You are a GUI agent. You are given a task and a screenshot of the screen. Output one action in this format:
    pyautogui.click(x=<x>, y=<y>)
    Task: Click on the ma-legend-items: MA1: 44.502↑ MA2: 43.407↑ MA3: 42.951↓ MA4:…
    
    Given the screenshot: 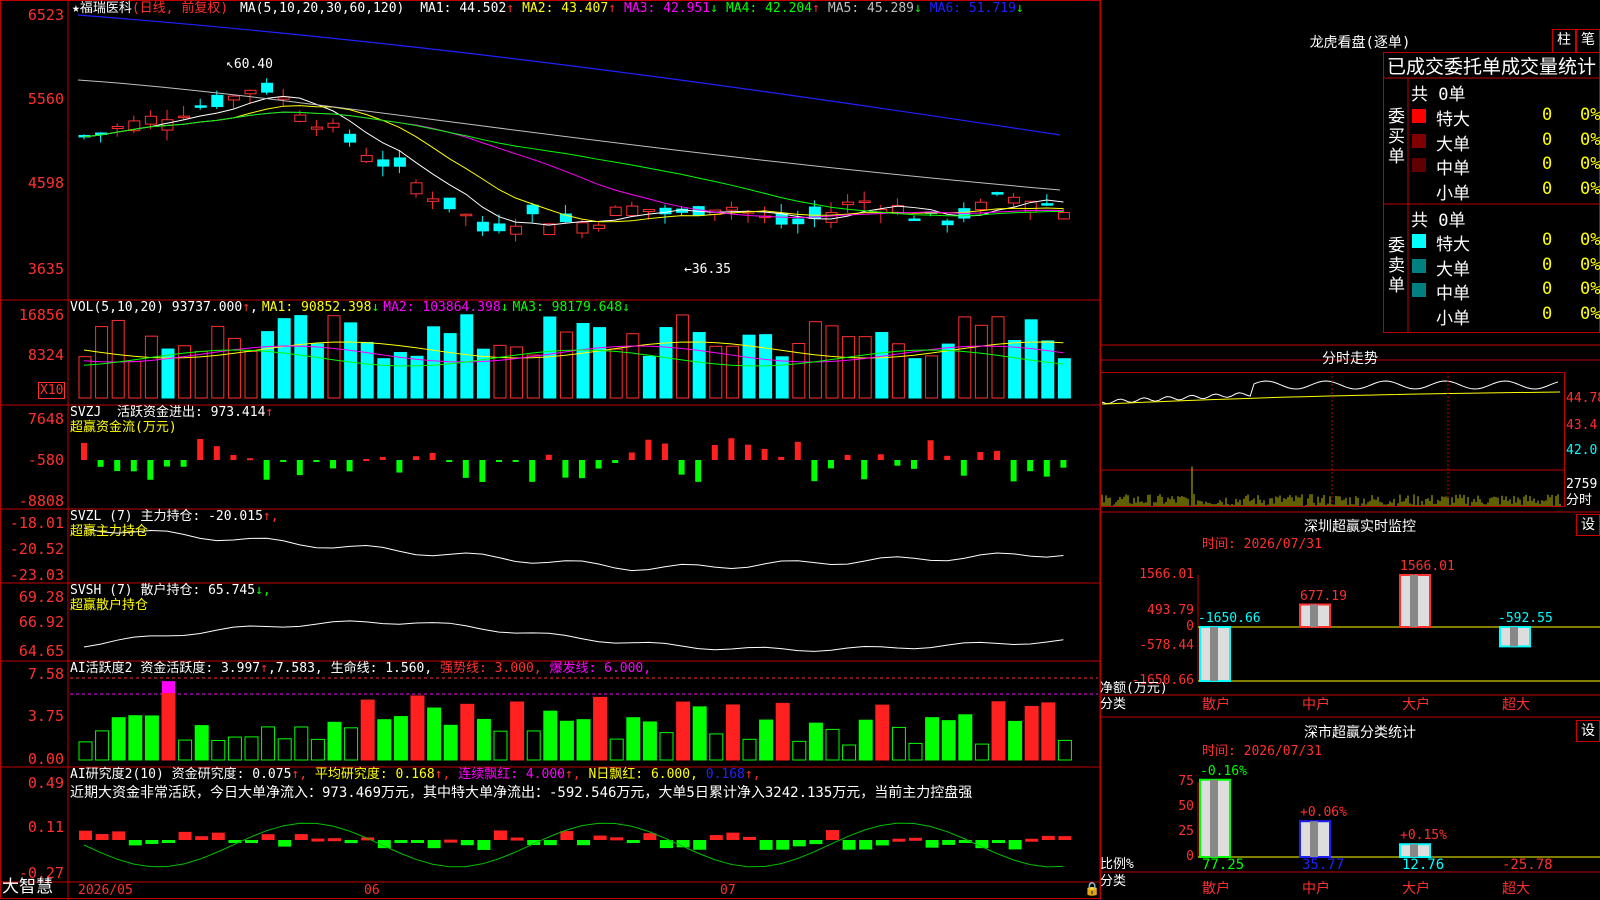 What is the action you would take?
    pyautogui.click(x=718, y=8)
    